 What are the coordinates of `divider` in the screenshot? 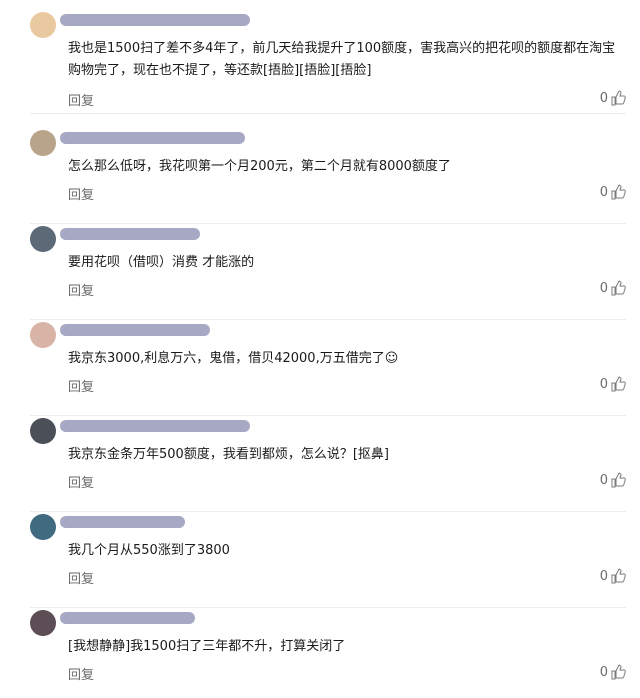 It's located at (328, 113).